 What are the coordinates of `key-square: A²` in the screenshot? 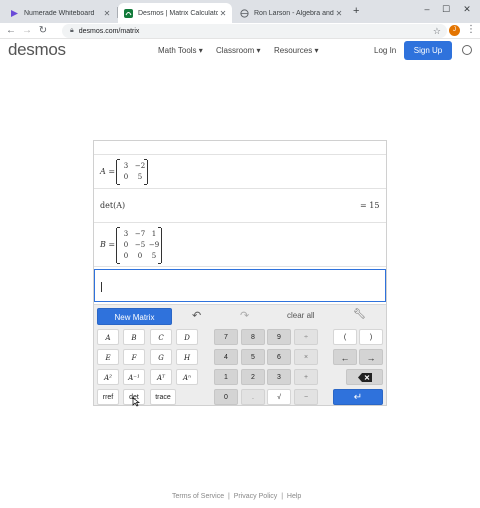 It's located at (108, 377).